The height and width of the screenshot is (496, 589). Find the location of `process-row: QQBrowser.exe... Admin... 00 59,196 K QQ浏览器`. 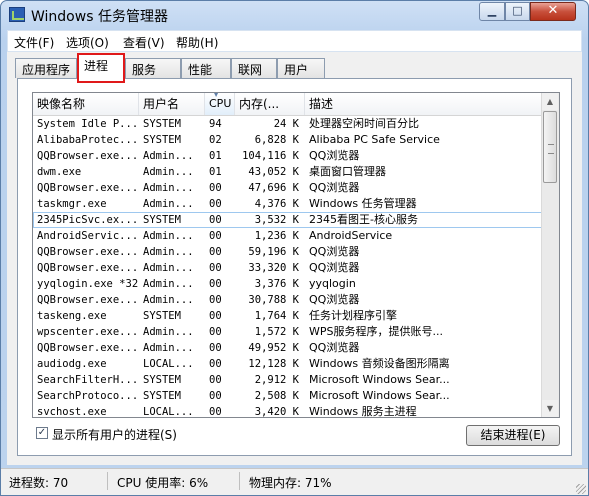

process-row: QQBrowser.exe... Admin... 00 59,196 K QQ浏览器 is located at coordinates (288, 252).